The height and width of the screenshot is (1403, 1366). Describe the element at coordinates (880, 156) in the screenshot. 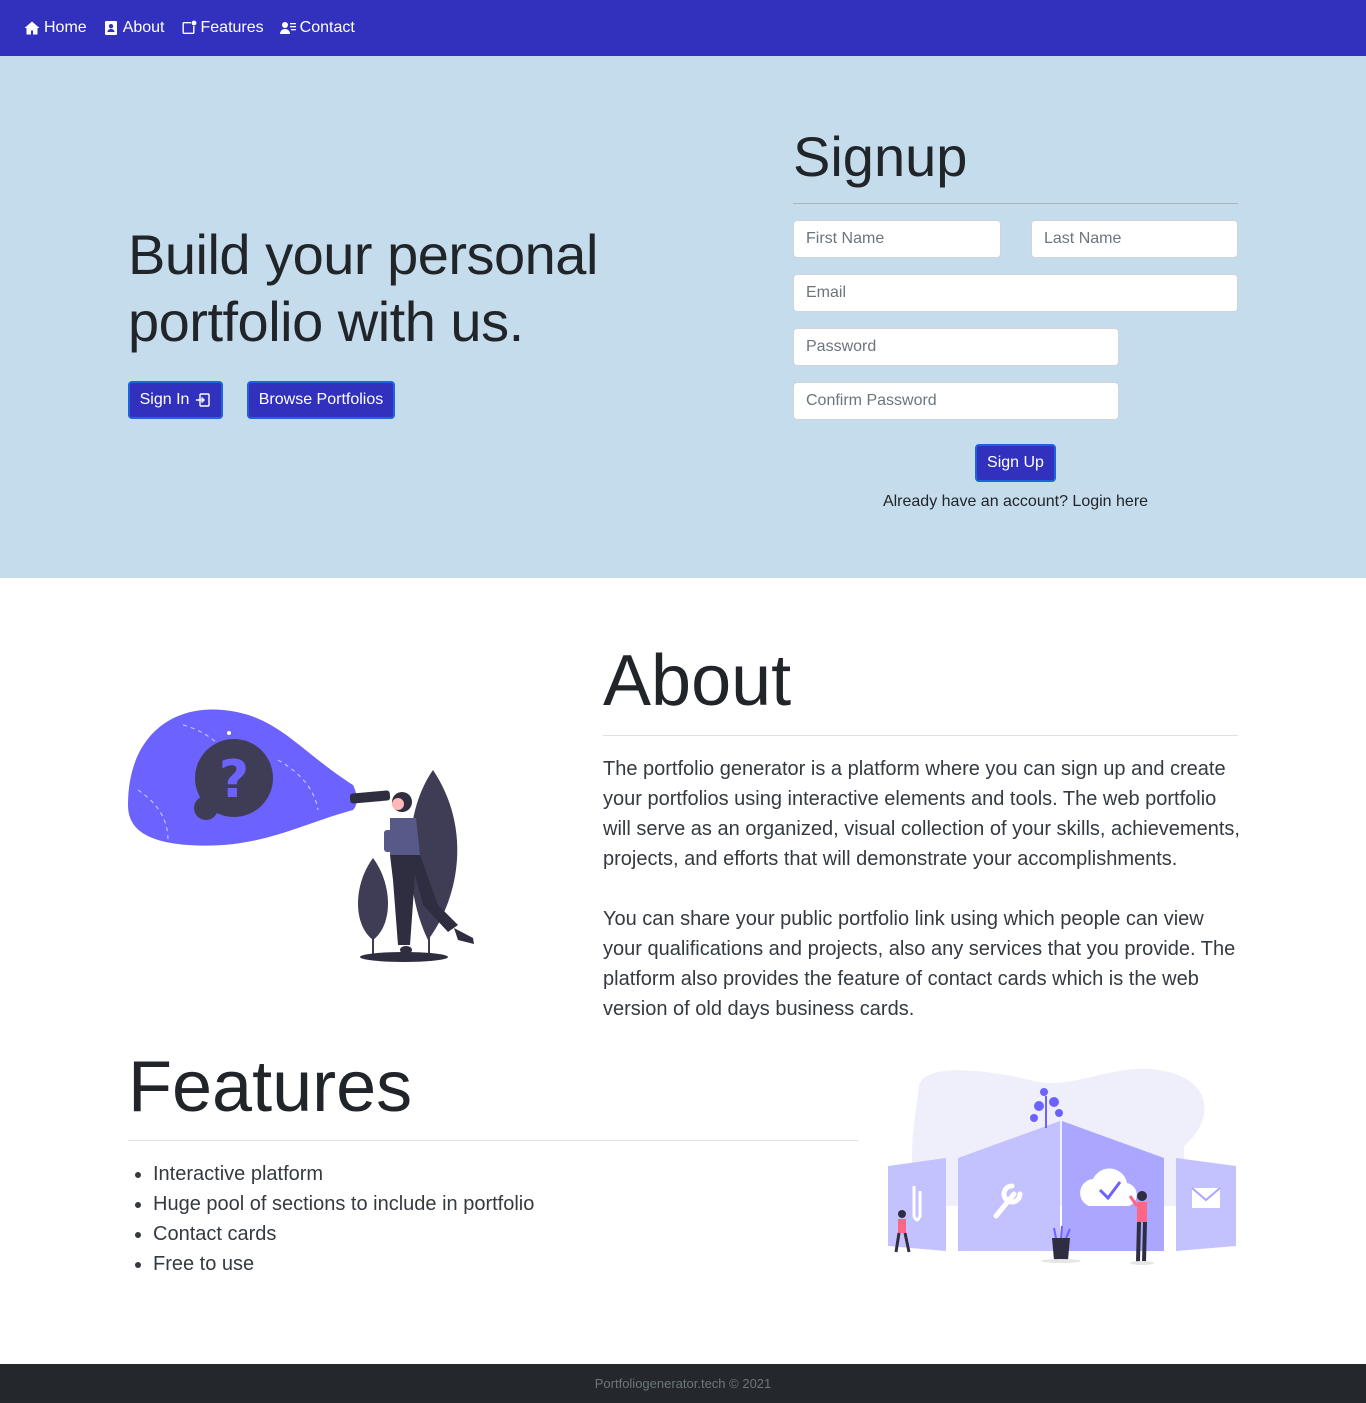

I see `signup-title: Signup` at that location.